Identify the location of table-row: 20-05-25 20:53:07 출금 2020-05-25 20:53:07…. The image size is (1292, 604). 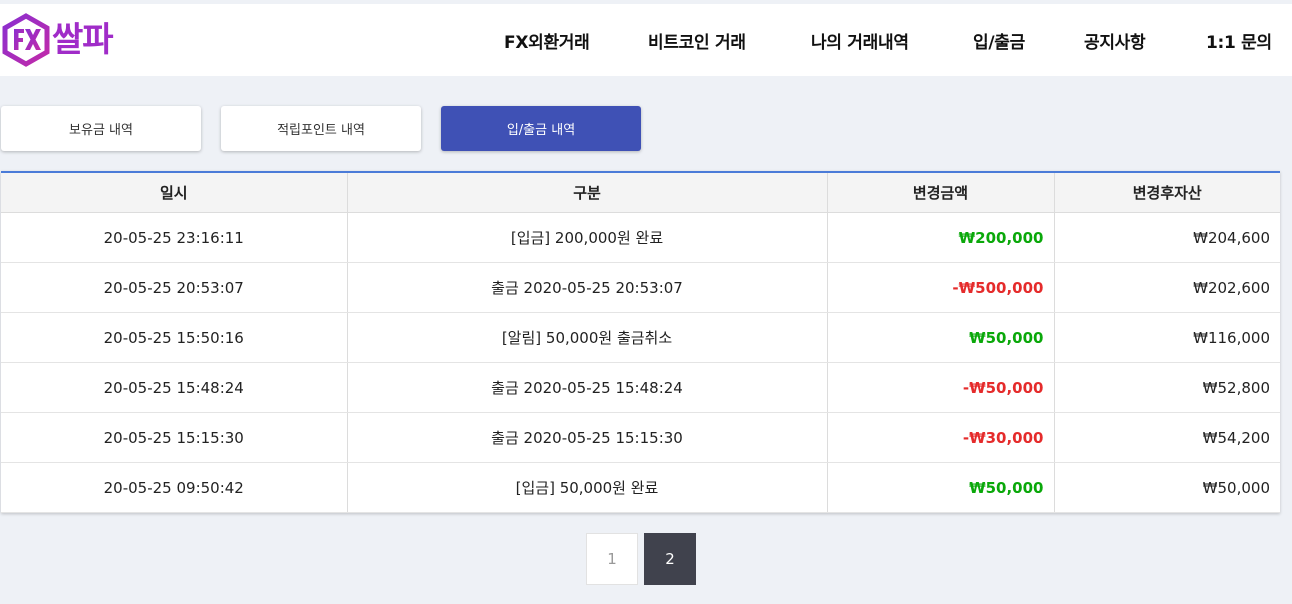
(640, 287).